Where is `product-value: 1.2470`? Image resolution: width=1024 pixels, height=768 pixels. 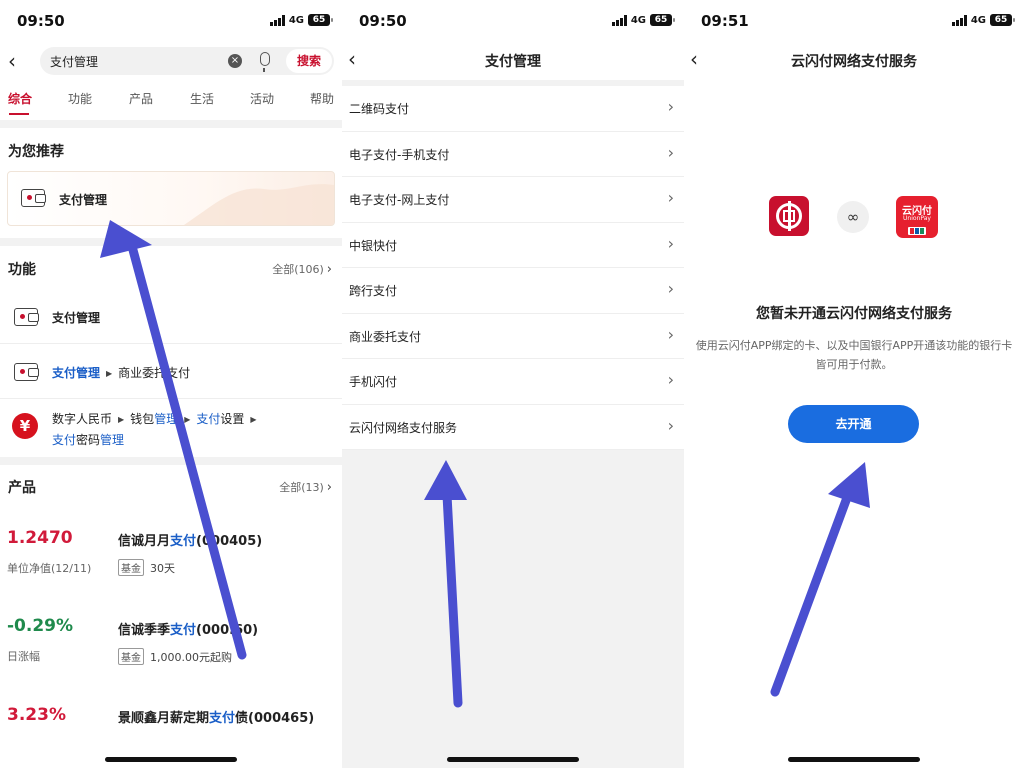 product-value: 1.2470 is located at coordinates (40, 538).